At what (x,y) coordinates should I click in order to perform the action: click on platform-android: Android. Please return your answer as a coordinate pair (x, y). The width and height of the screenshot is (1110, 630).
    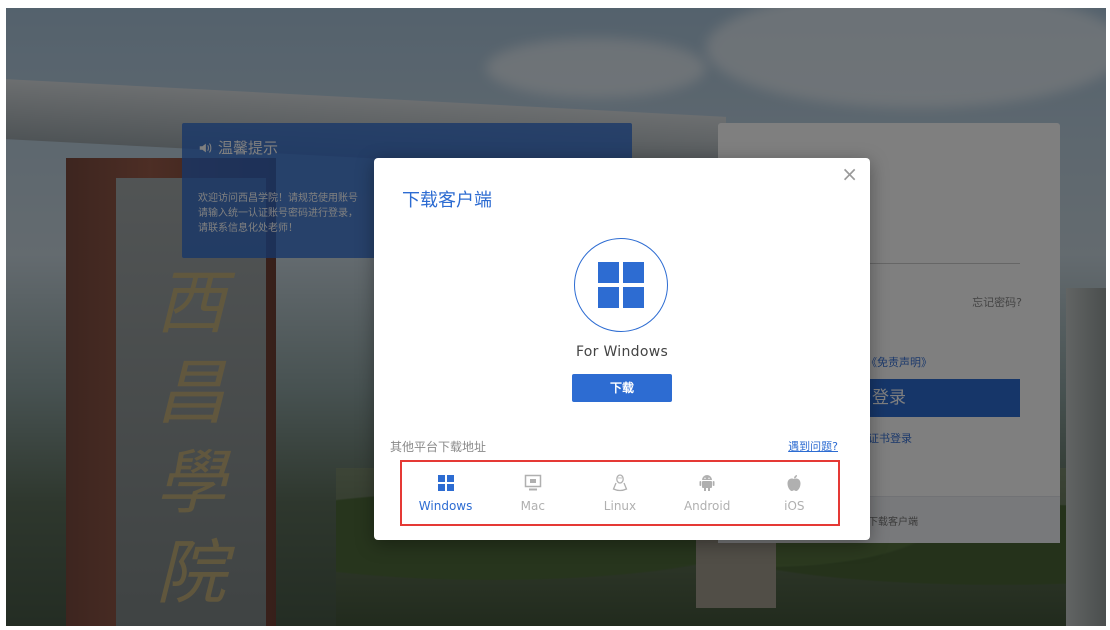
    Looking at the image, I should click on (707, 493).